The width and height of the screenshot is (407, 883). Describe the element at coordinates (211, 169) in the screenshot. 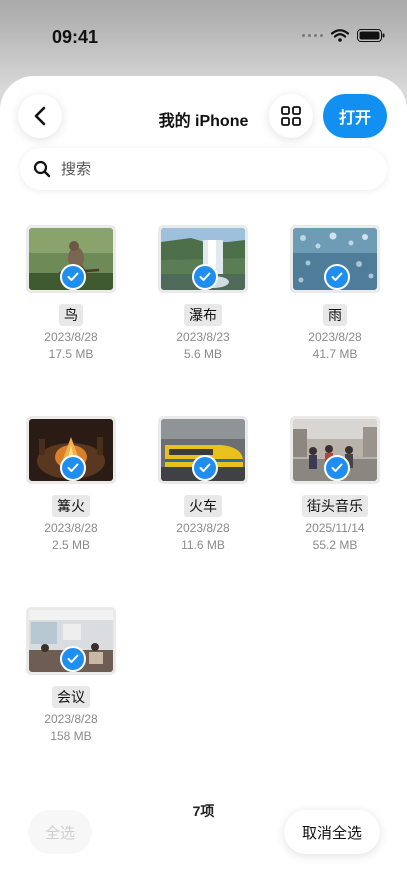

I see `search-input` at that location.